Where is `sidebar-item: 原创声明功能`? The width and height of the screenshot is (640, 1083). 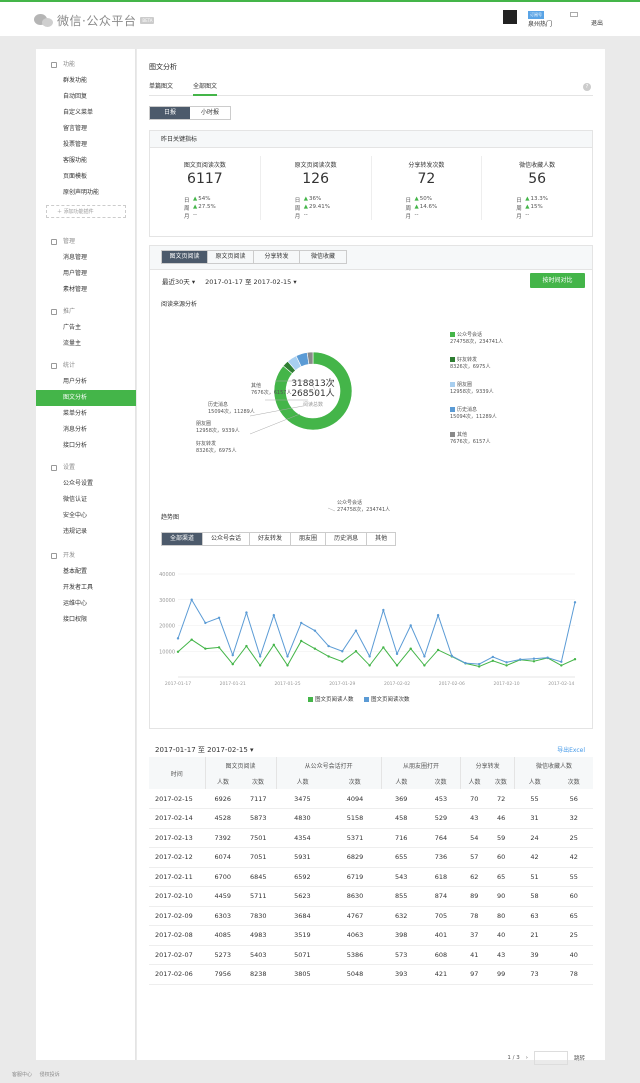 sidebar-item: 原创声明功能 is located at coordinates (86, 193).